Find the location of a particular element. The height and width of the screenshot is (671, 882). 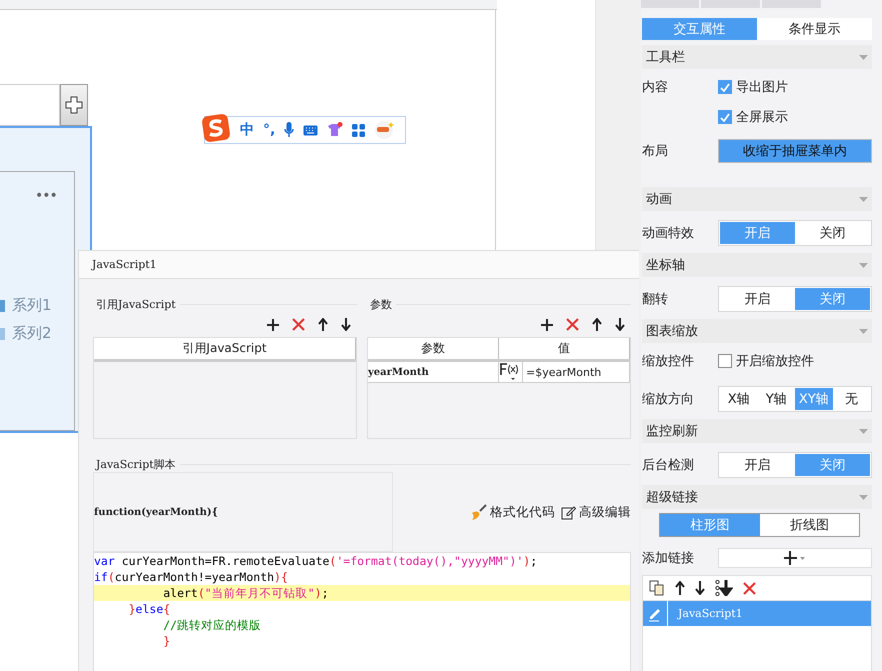

text-field is located at coordinates (30, 105).